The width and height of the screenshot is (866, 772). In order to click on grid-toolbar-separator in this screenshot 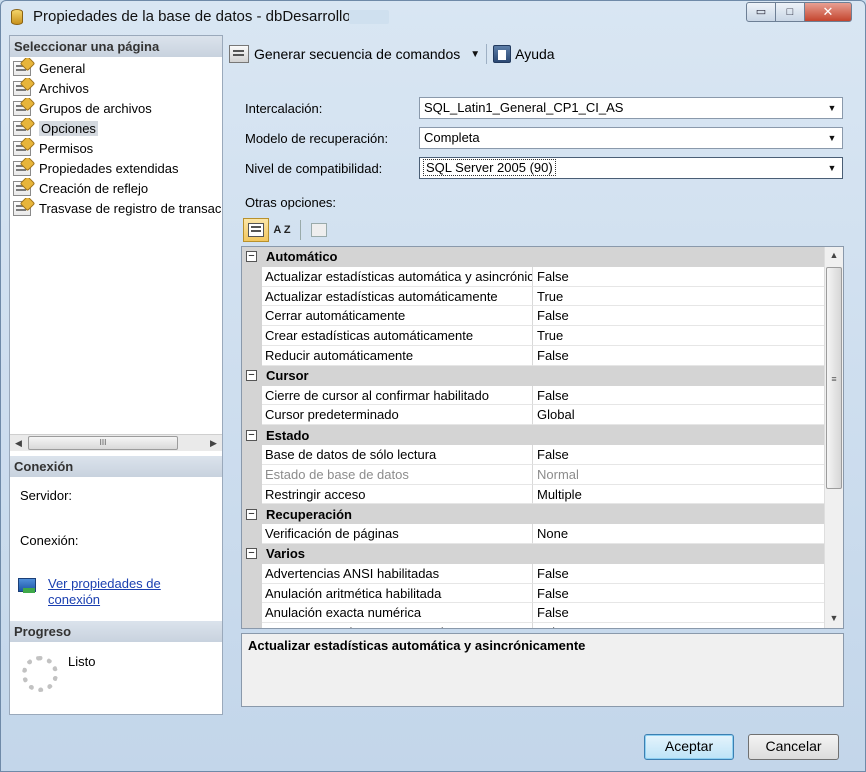, I will do `click(300, 230)`.